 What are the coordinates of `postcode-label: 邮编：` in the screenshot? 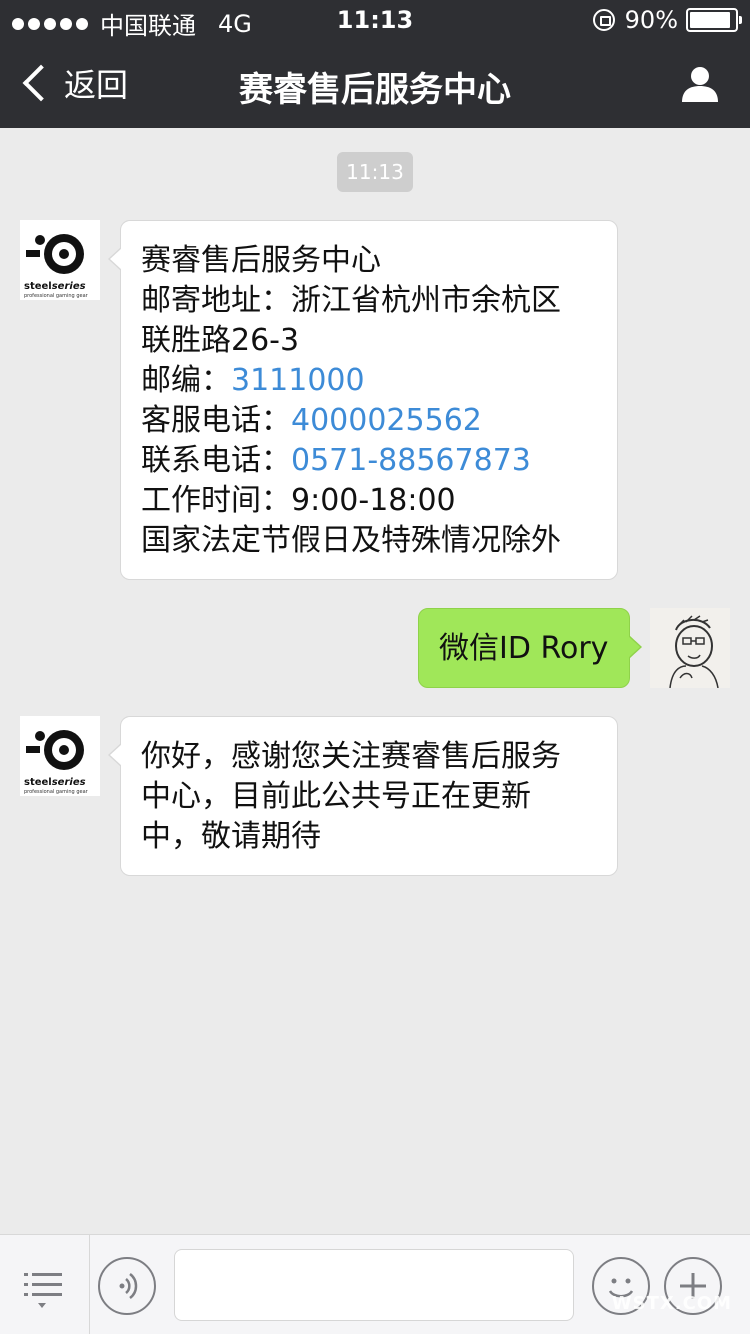 It's located at (186, 380).